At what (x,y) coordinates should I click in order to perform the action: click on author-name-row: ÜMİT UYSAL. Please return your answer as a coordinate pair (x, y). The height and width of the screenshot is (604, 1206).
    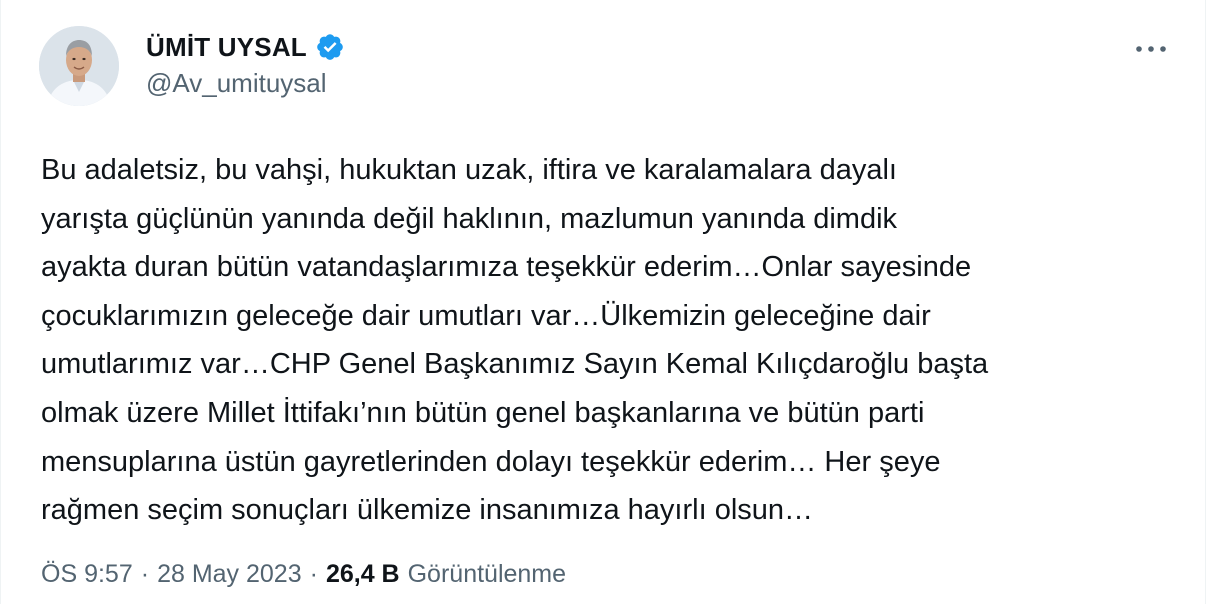
    Looking at the image, I should click on (245, 47).